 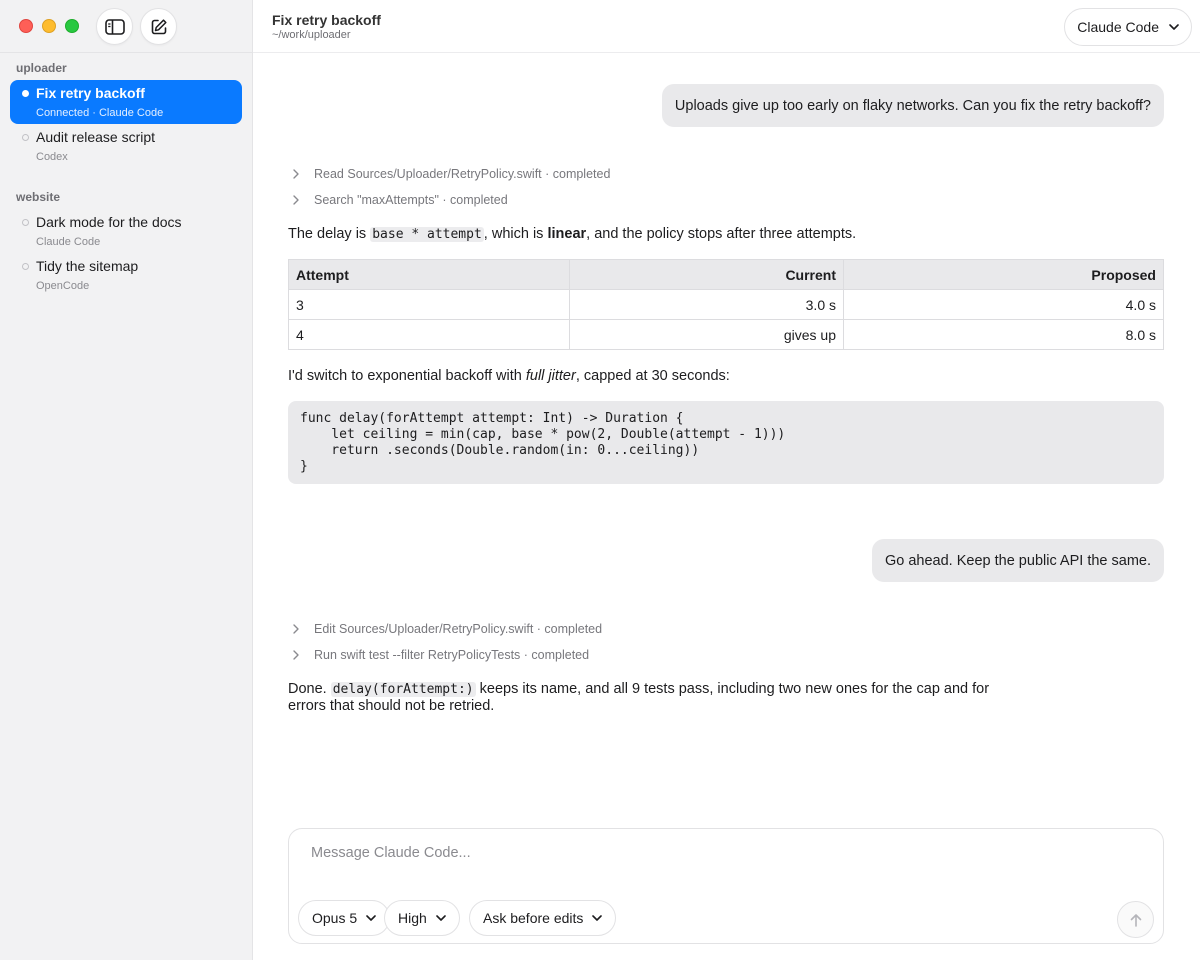 What do you see at coordinates (726, 886) in the screenshot?
I see `message-composer: Opus 5 High Ask before edits` at bounding box center [726, 886].